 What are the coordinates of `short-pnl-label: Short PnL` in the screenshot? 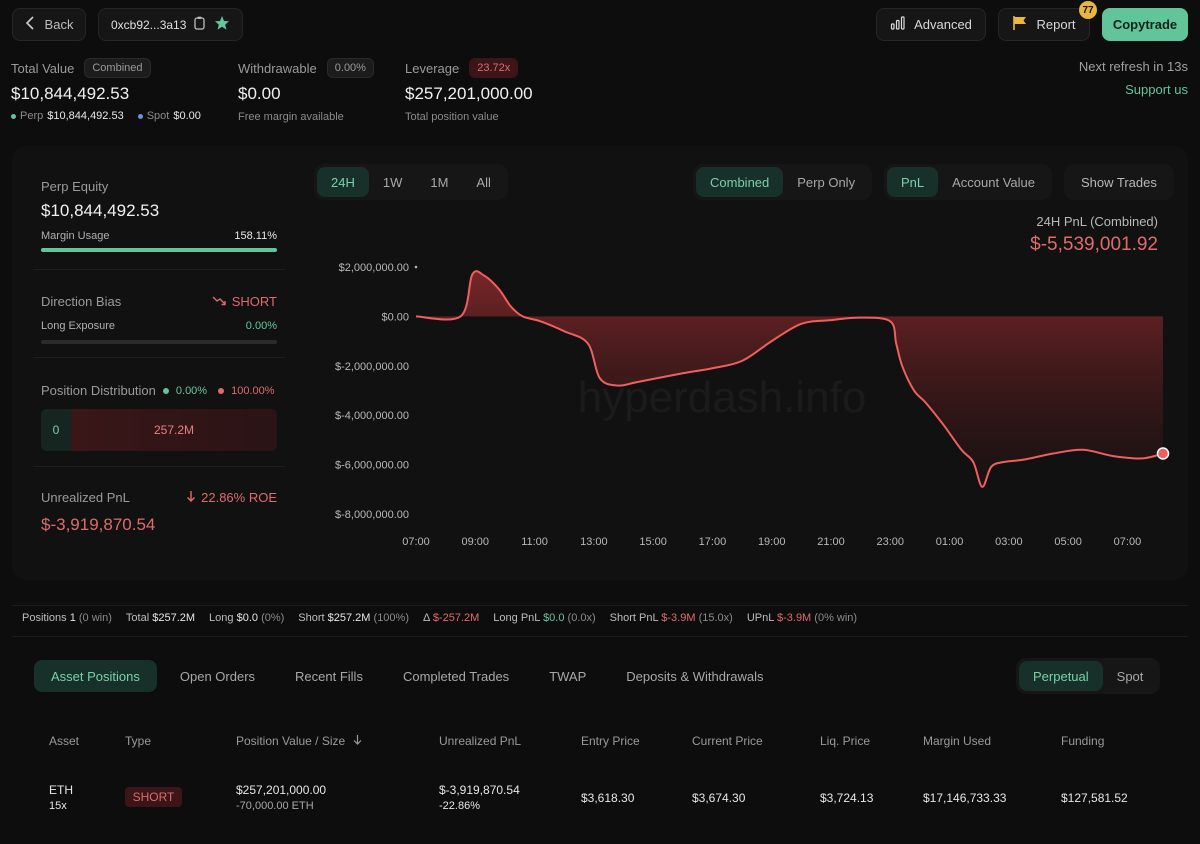 It's located at (634, 618).